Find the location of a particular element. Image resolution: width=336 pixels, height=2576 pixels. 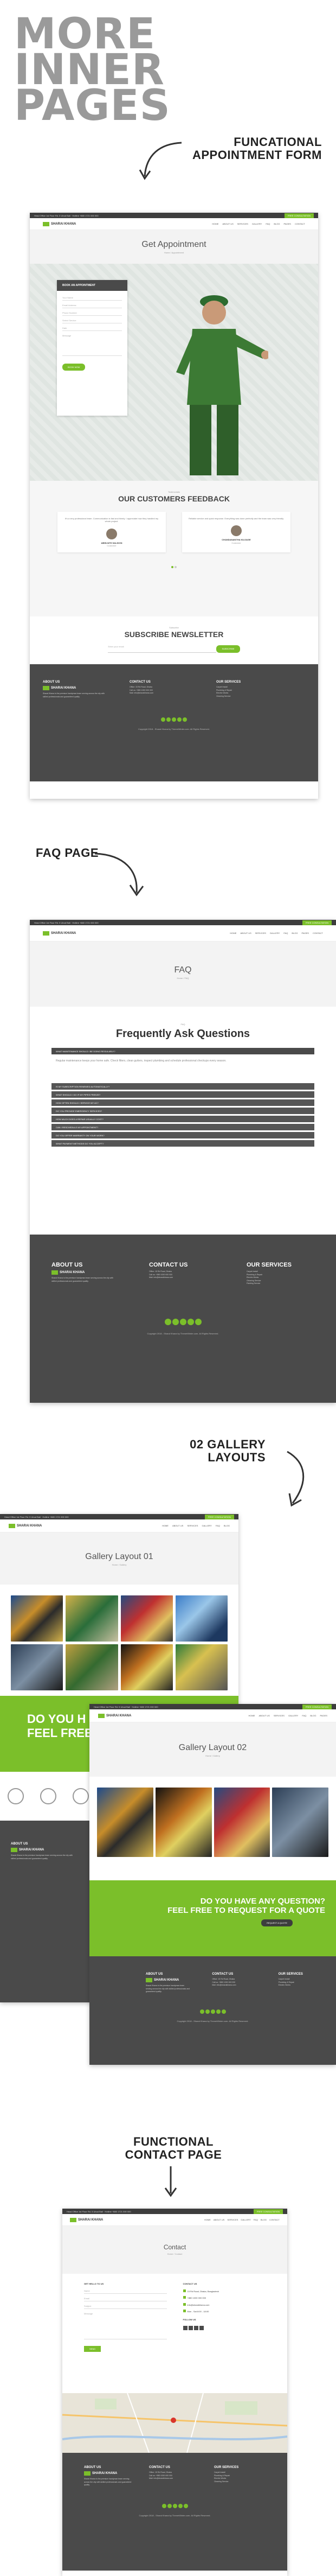

faq-item: WHAT SHOULD I DO IF MY PIPES FREEZE? is located at coordinates (183, 1094).